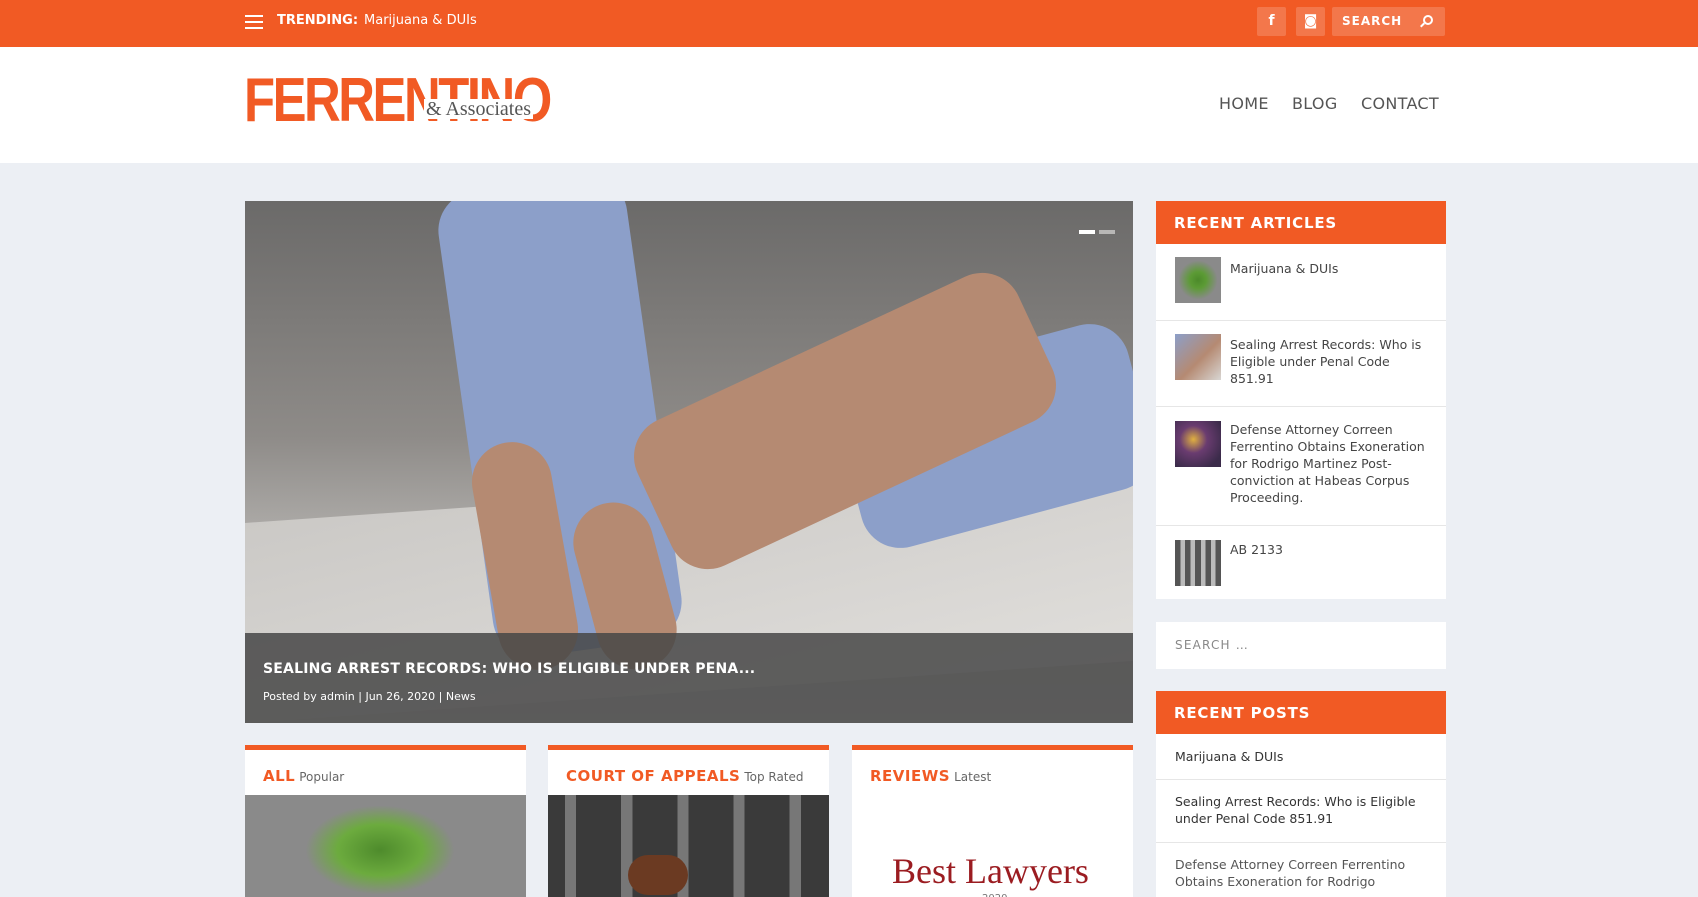 The width and height of the screenshot is (1698, 897). I want to click on top-search-input: SEARCH, so click(1388, 21).